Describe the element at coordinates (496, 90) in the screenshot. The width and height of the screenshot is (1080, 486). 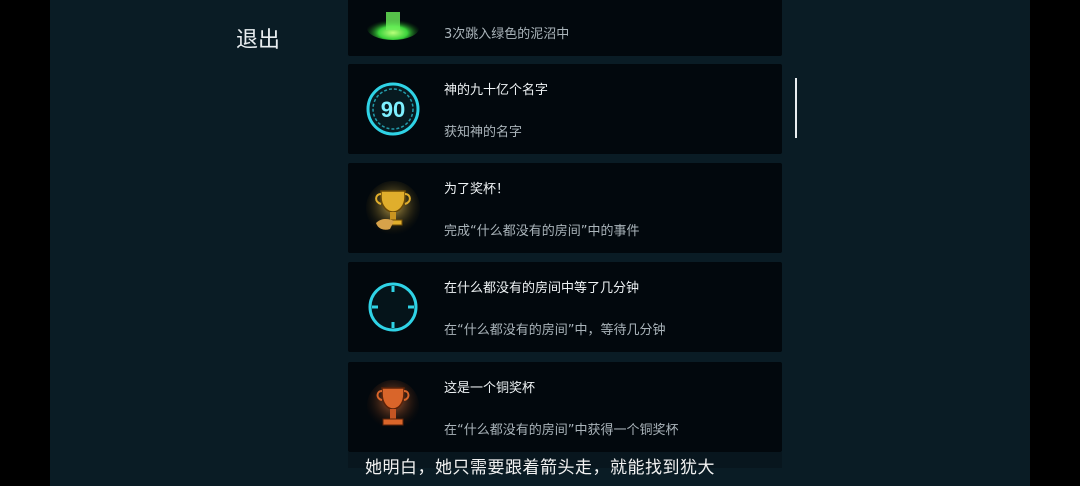
I see `achievement-title: 神的九十亿个名字` at that location.